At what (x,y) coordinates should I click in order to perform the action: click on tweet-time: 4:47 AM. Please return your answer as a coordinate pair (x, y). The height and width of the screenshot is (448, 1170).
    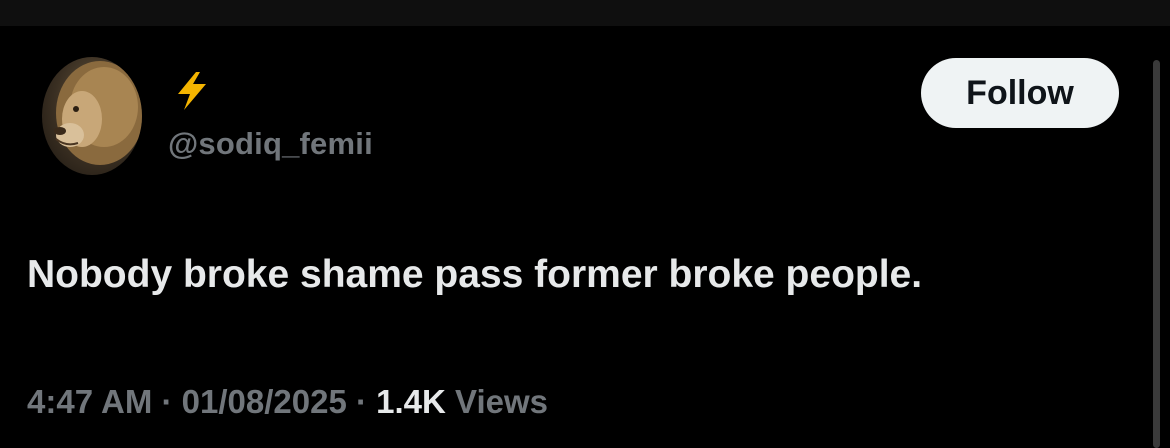
    Looking at the image, I should click on (89, 401).